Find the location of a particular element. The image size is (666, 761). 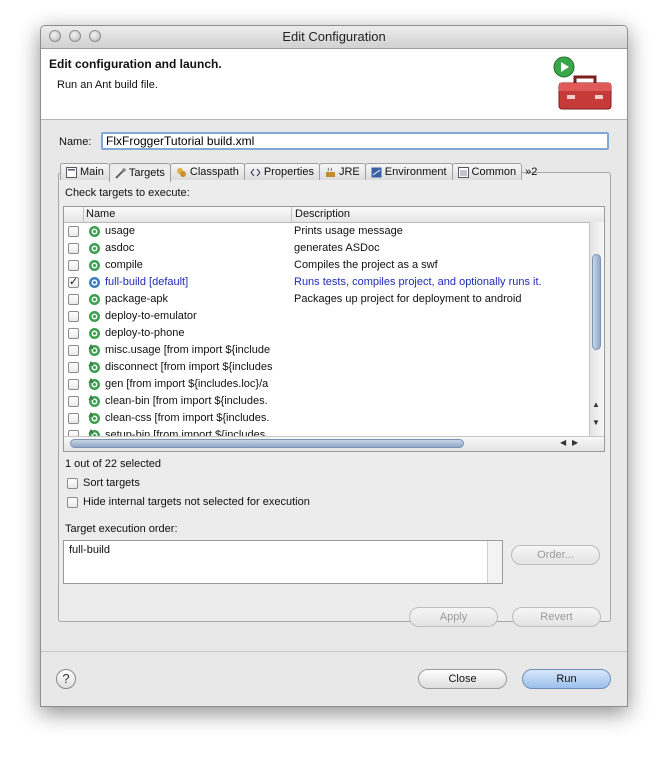

table-row: gen [from import ${includes.loc}/a is located at coordinates (327, 384).